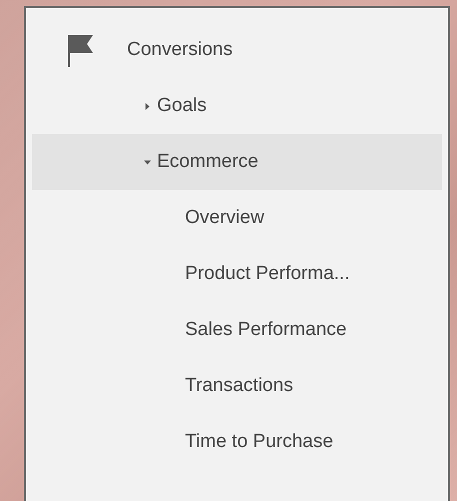 This screenshot has width=457, height=501. What do you see at coordinates (79, 50) in the screenshot?
I see `flag-icon` at bounding box center [79, 50].